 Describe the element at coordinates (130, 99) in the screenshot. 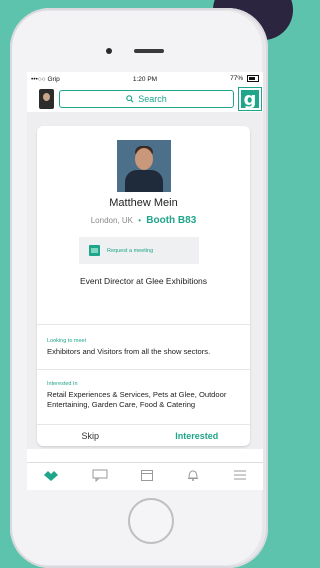

I see `search-icon` at that location.